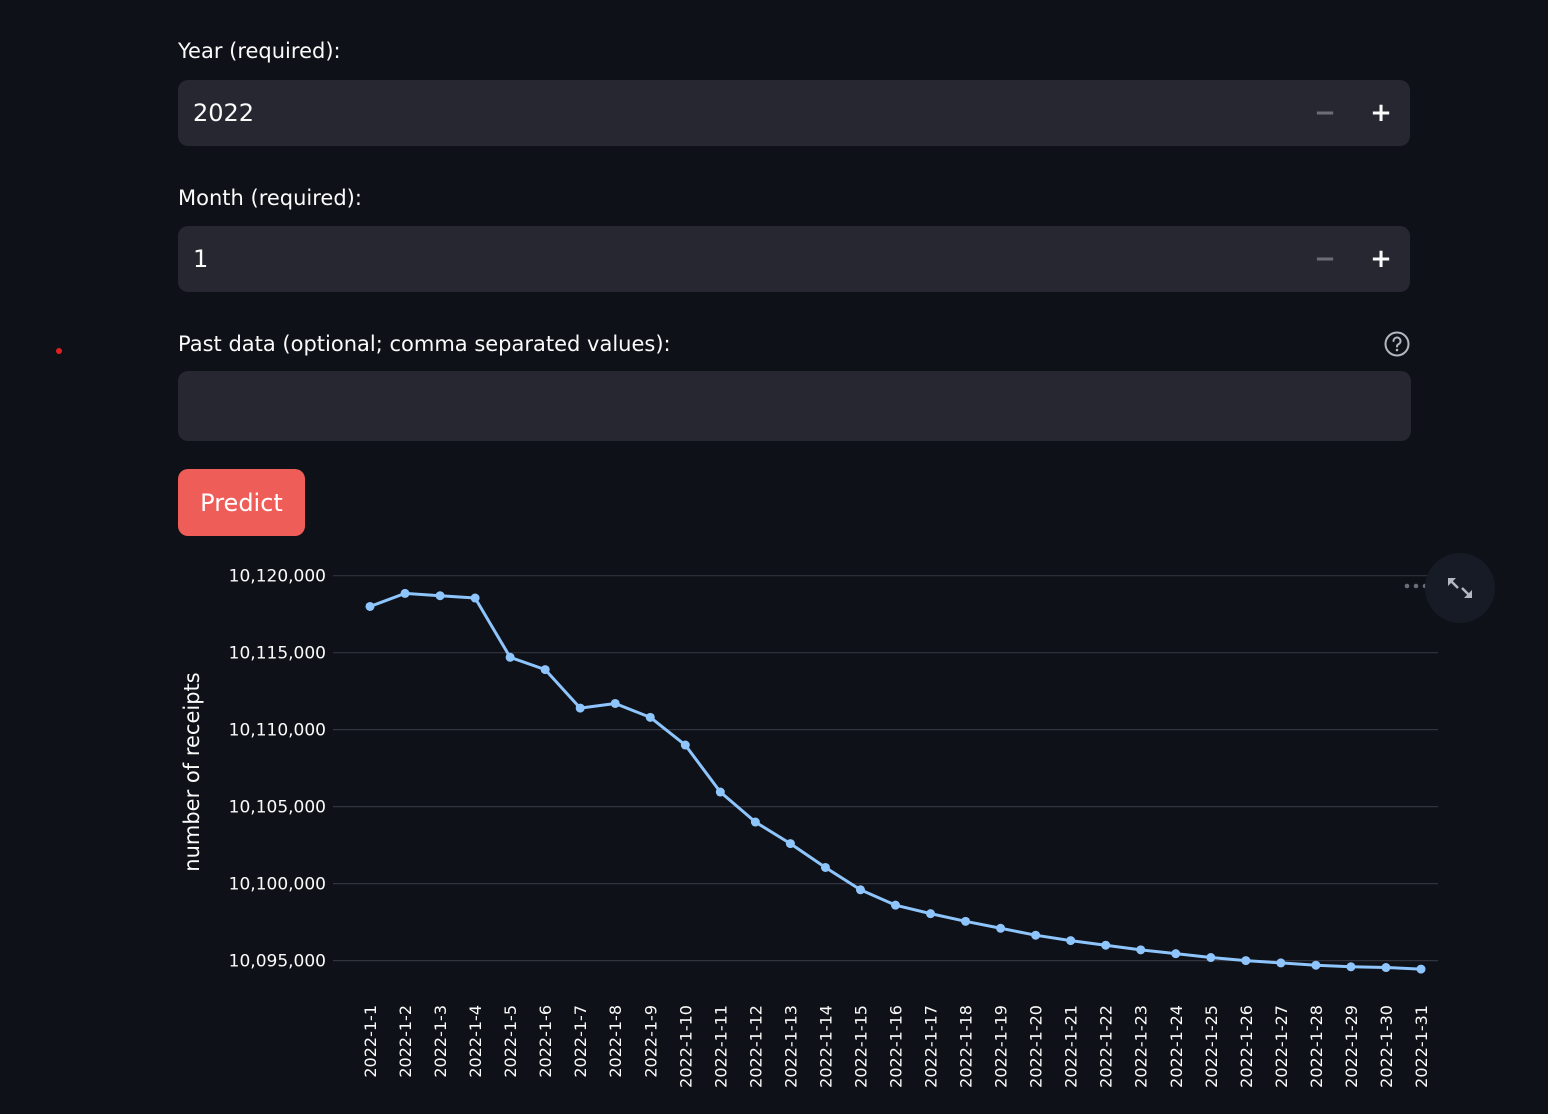  I want to click on x-tick-label: 2022-1-10, so click(685, 1046).